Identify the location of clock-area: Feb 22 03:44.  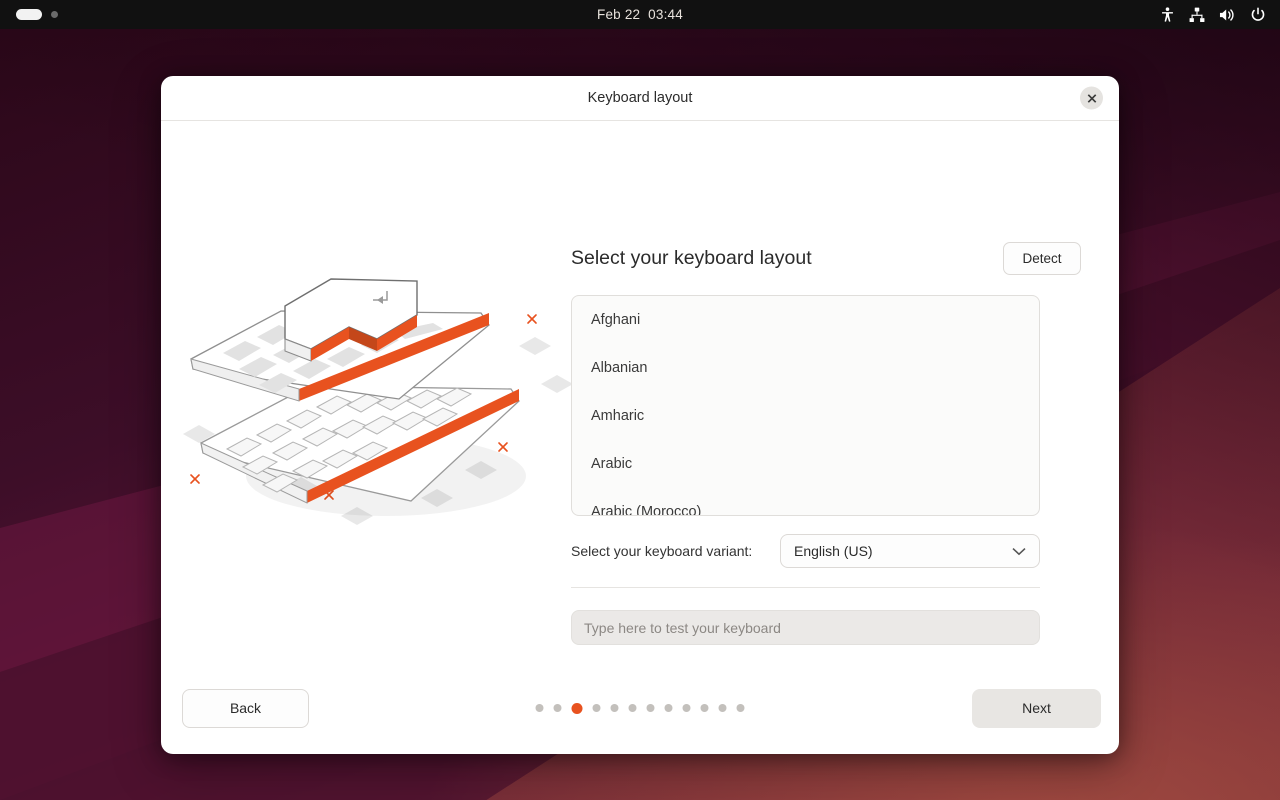
(640, 14).